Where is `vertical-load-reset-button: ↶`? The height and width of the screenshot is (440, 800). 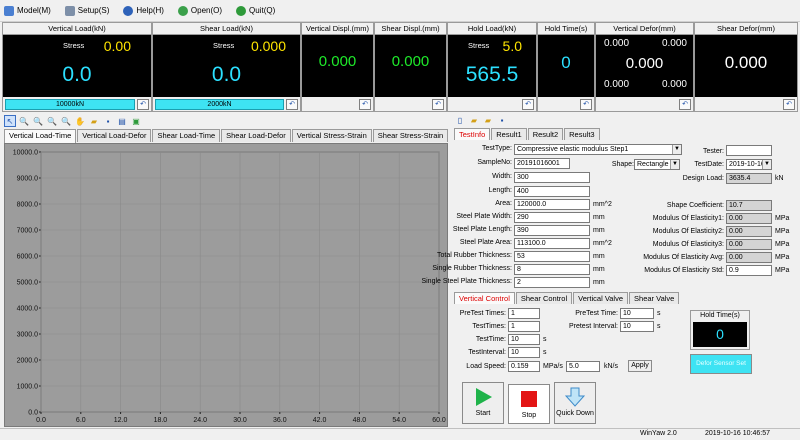 vertical-load-reset-button: ↶ is located at coordinates (143, 104).